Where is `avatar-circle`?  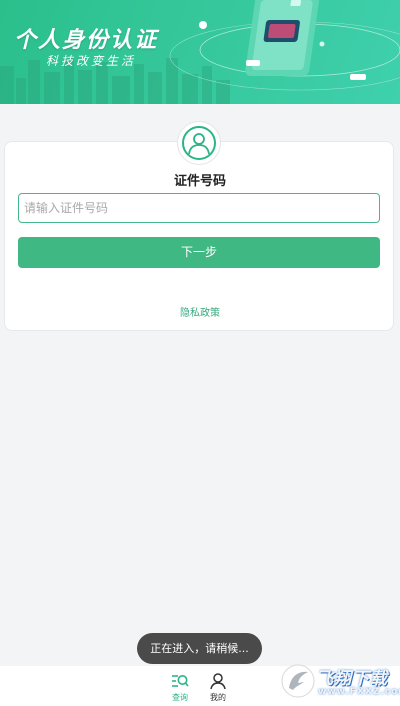
avatar-circle is located at coordinates (199, 143).